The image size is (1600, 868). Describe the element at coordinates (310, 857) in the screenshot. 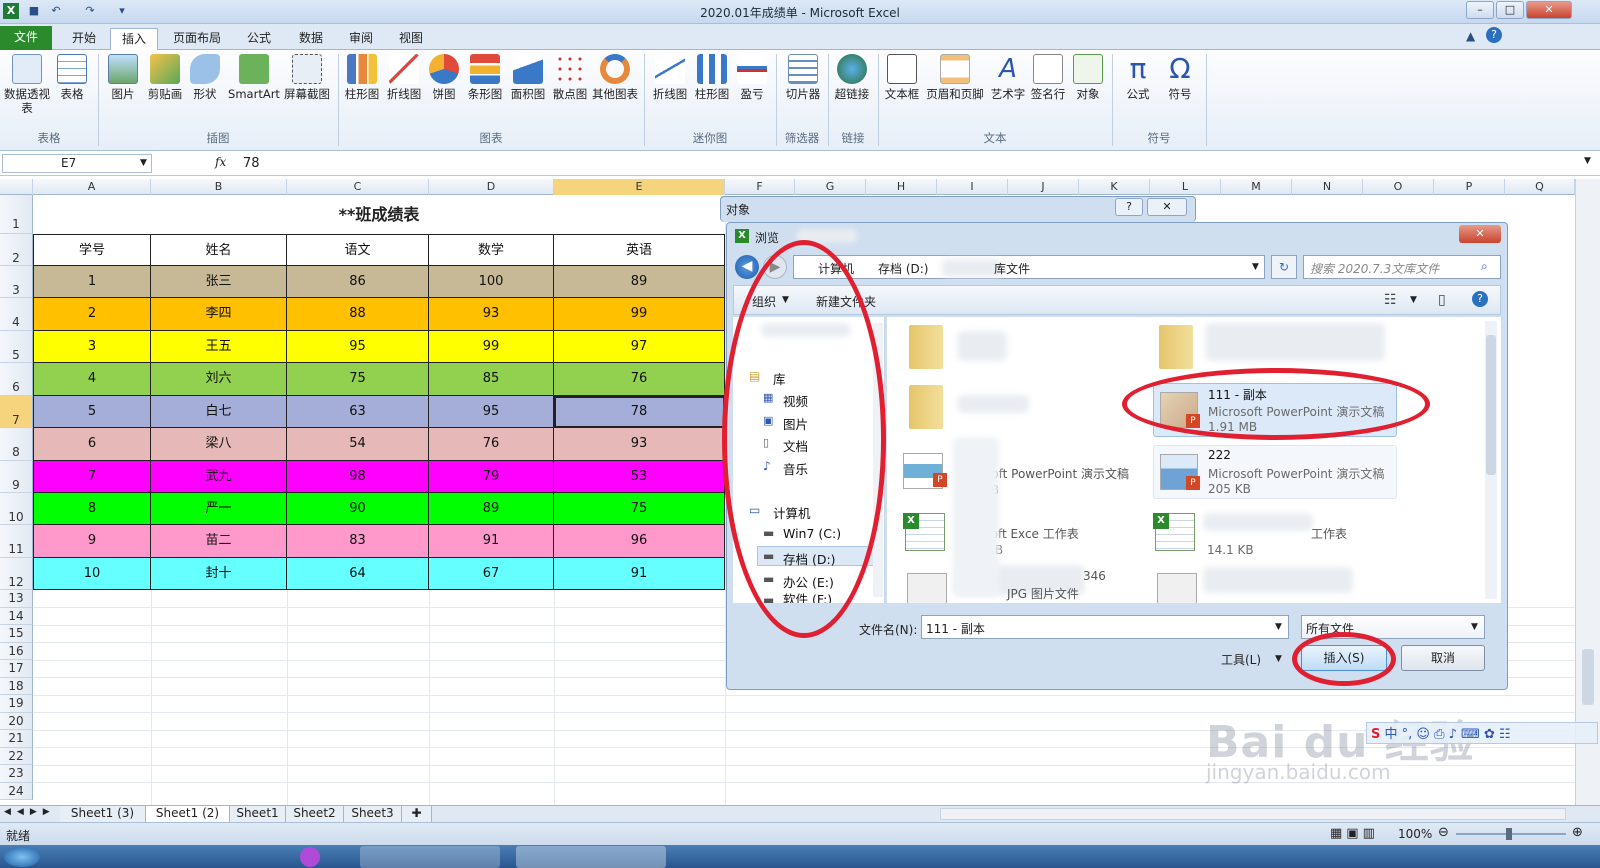

I see `taskbar-app-icon` at that location.